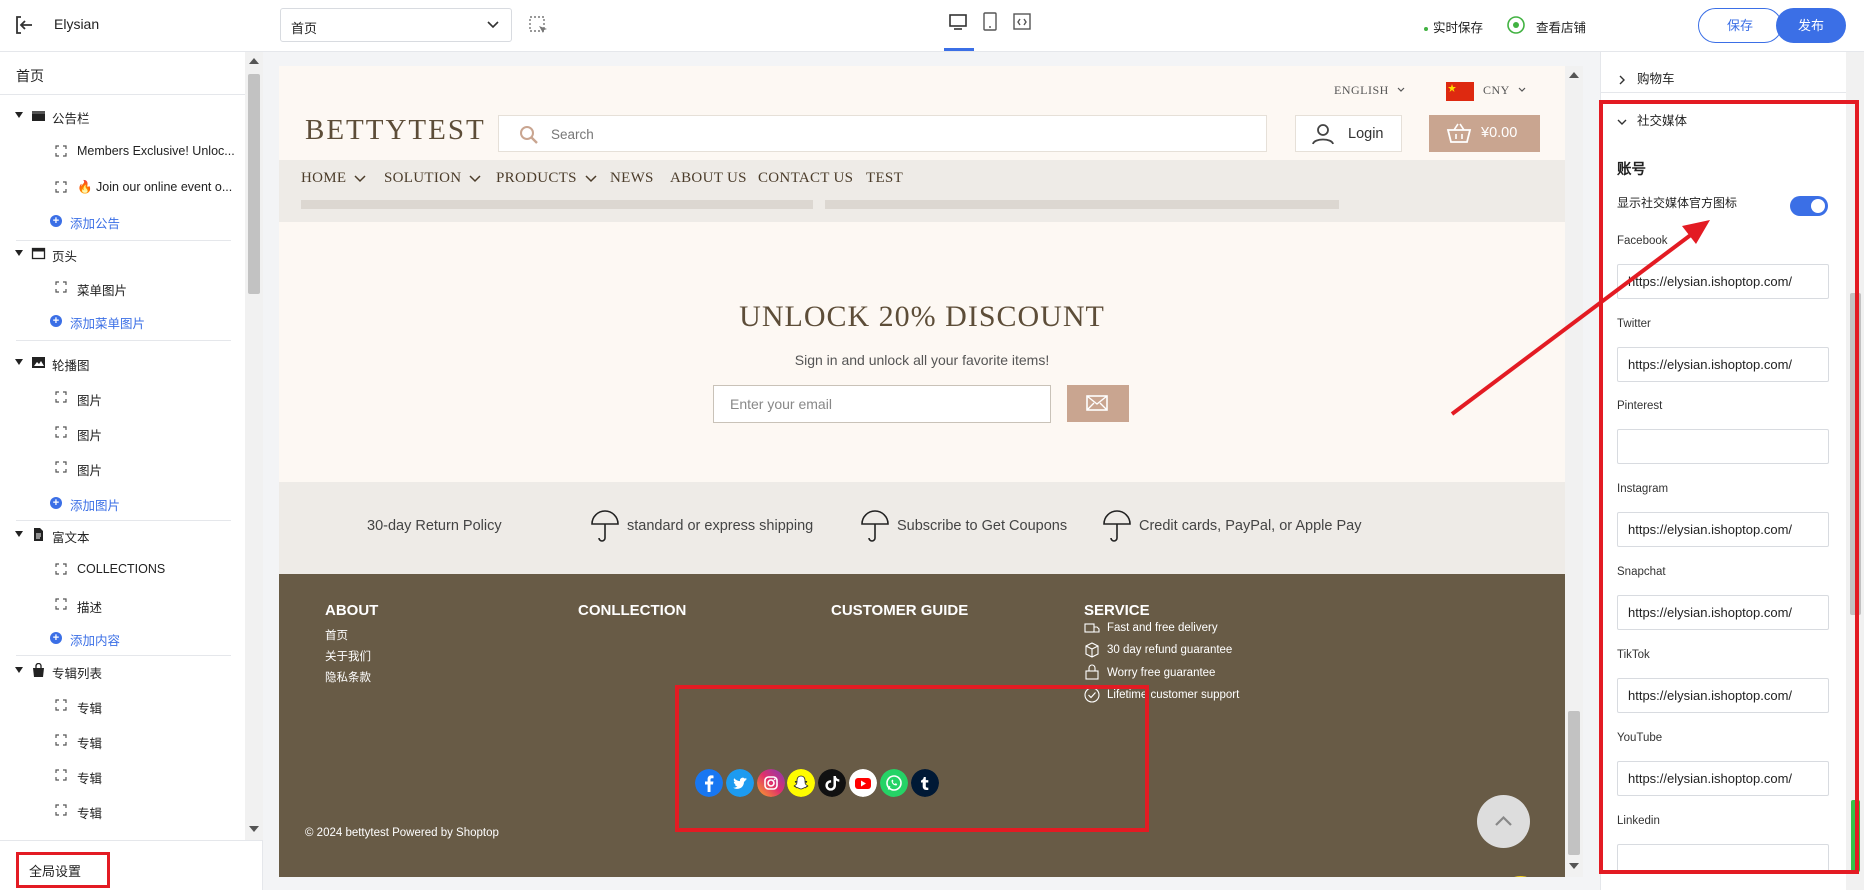 This screenshot has width=1864, height=890. I want to click on language-selector: ENGLISH, so click(1369, 90).